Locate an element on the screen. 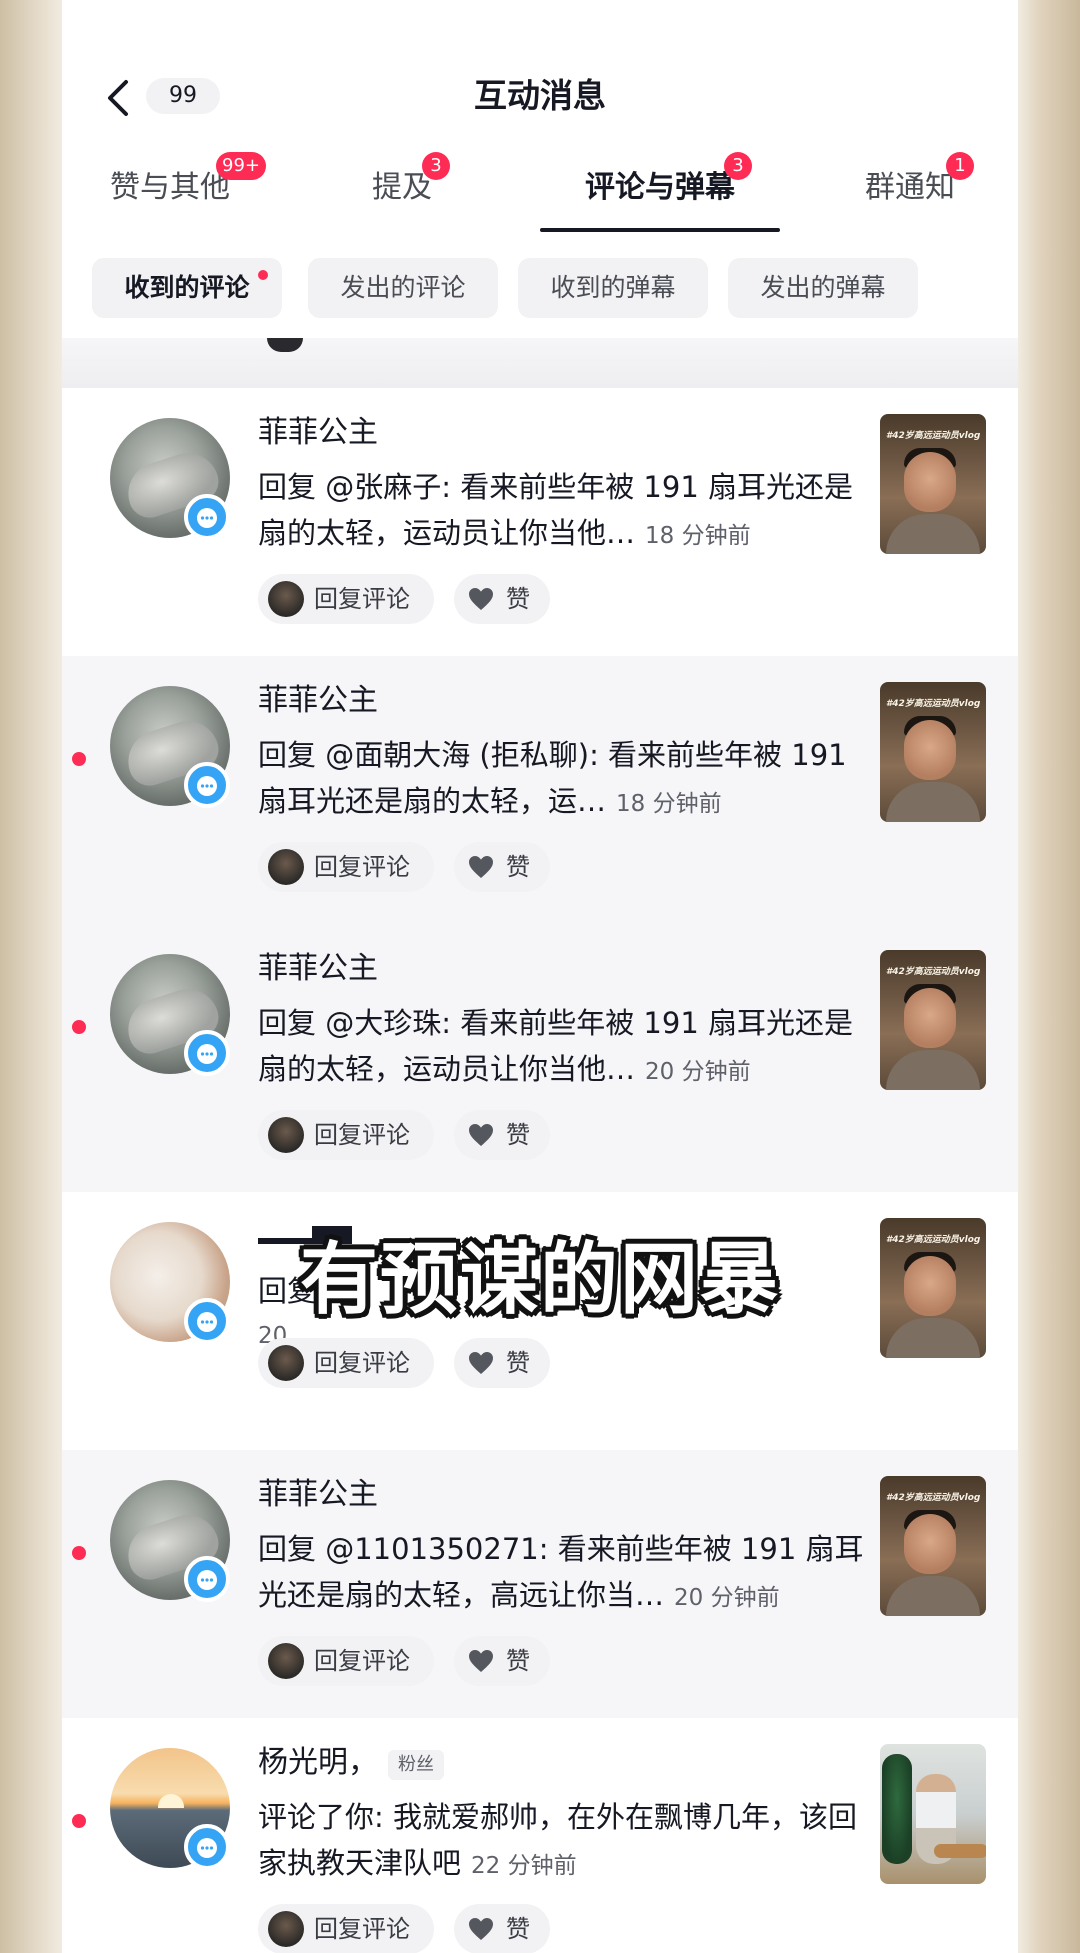  chip-received-danmaku: 收到的弹幕 is located at coordinates (613, 288).